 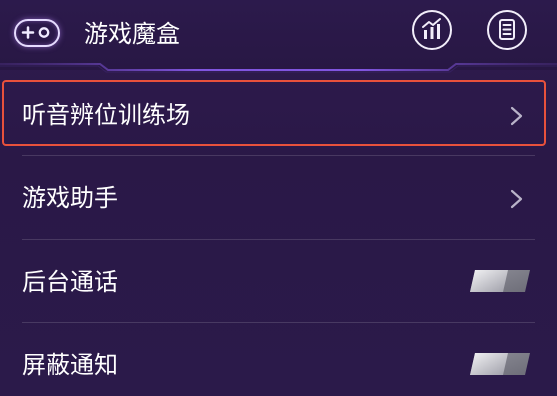 I want to click on bar-chart-icon, so click(x=432, y=30).